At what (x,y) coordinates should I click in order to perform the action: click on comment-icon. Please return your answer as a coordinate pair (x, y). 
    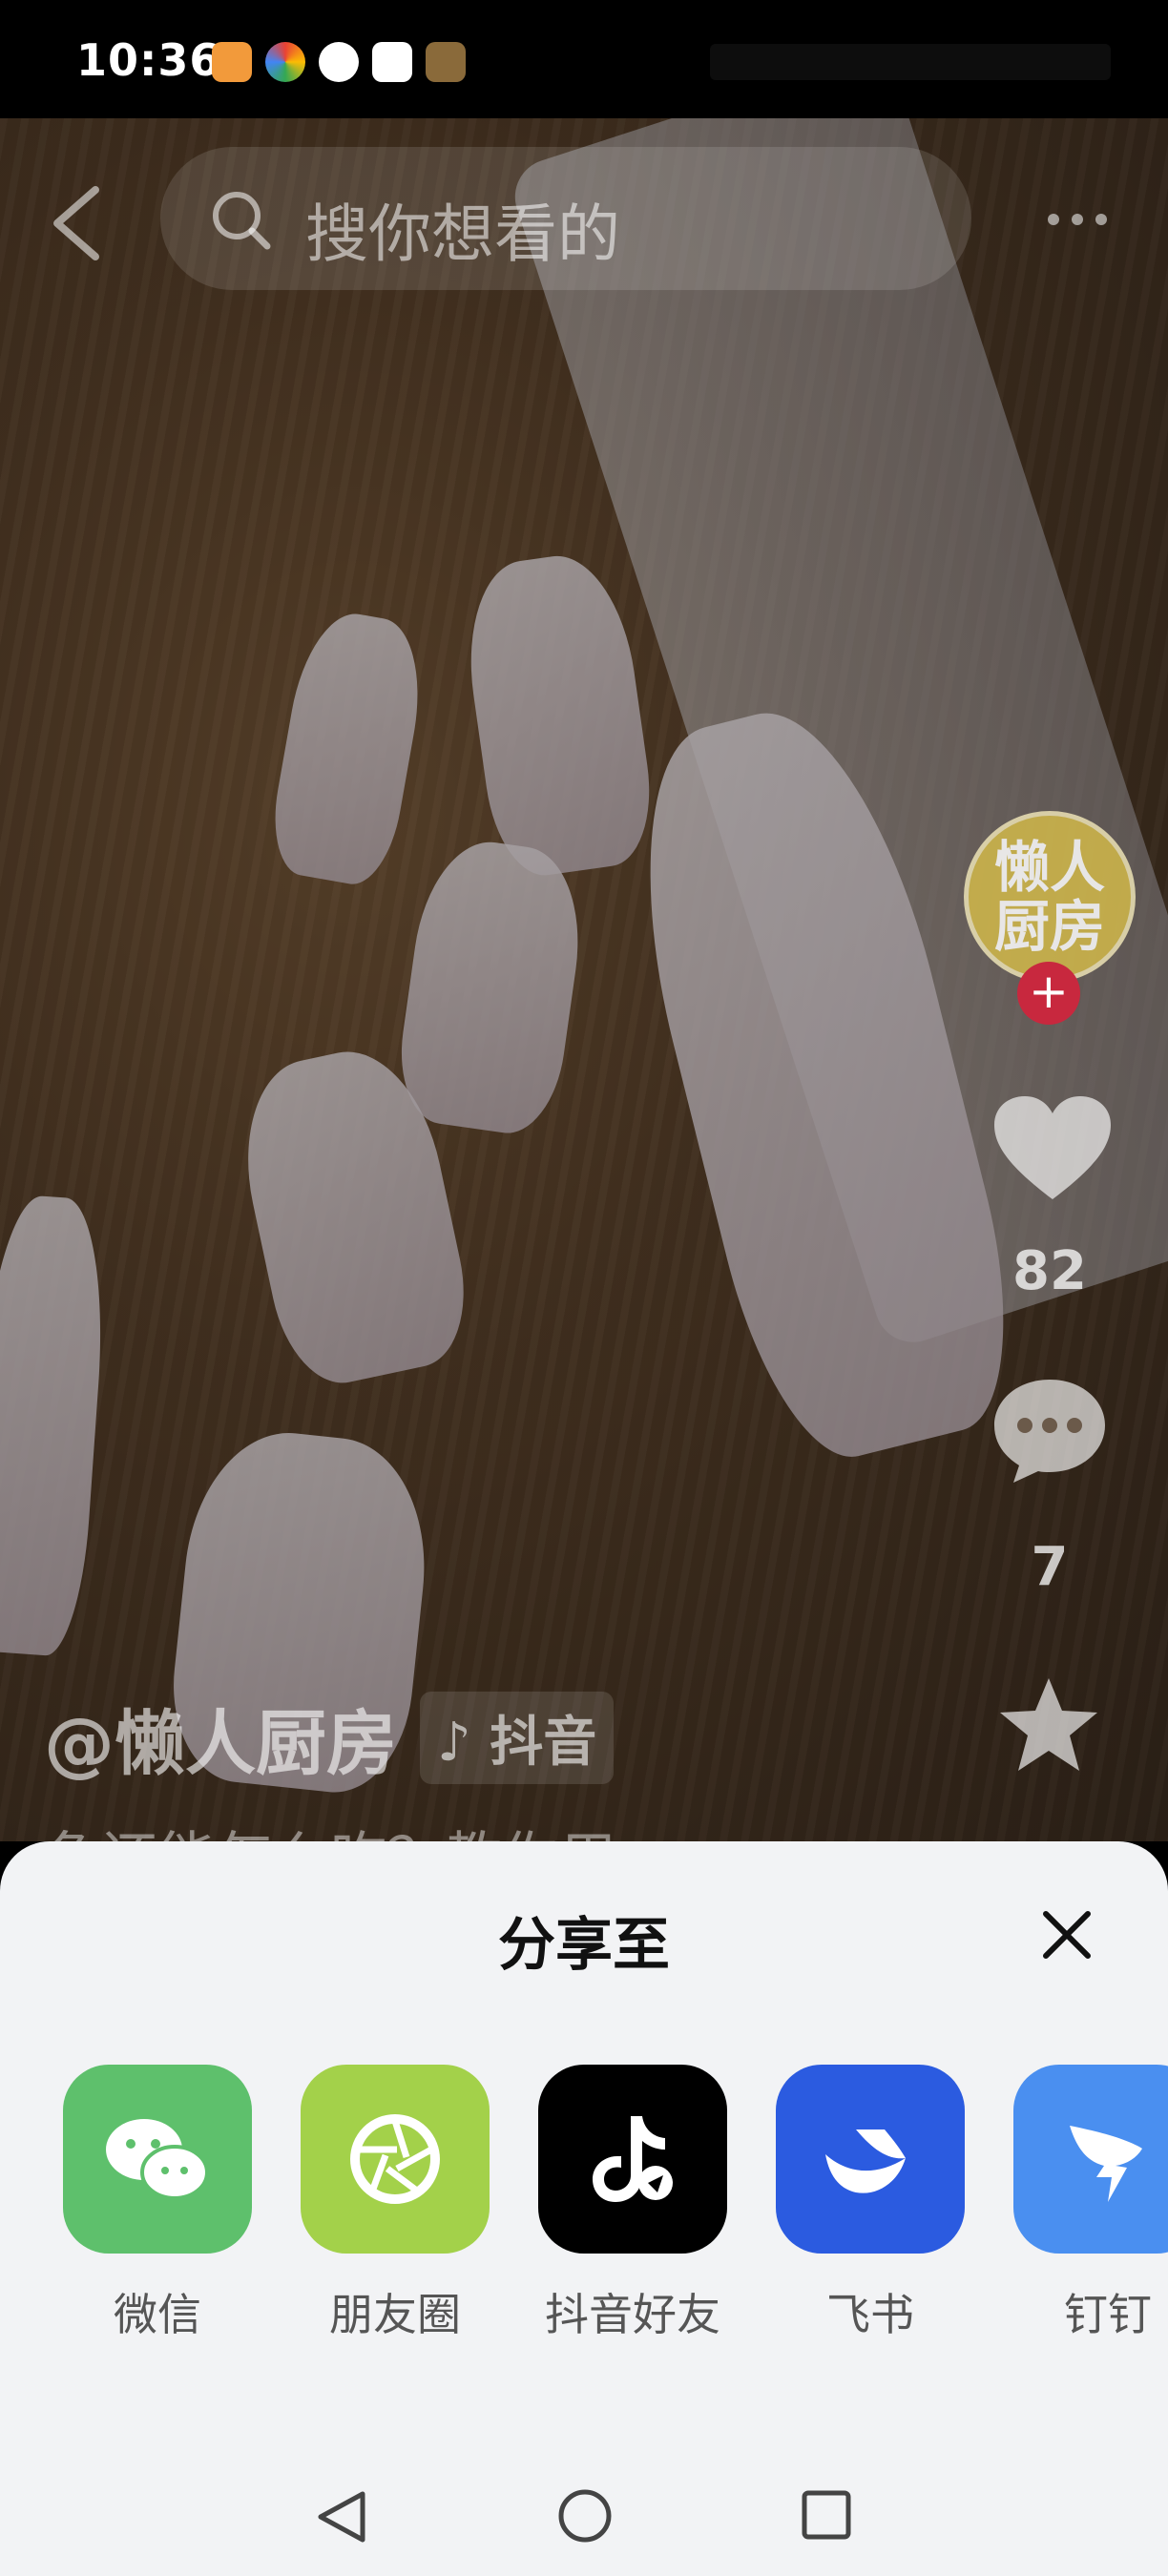
    Looking at the image, I should click on (1049, 1431).